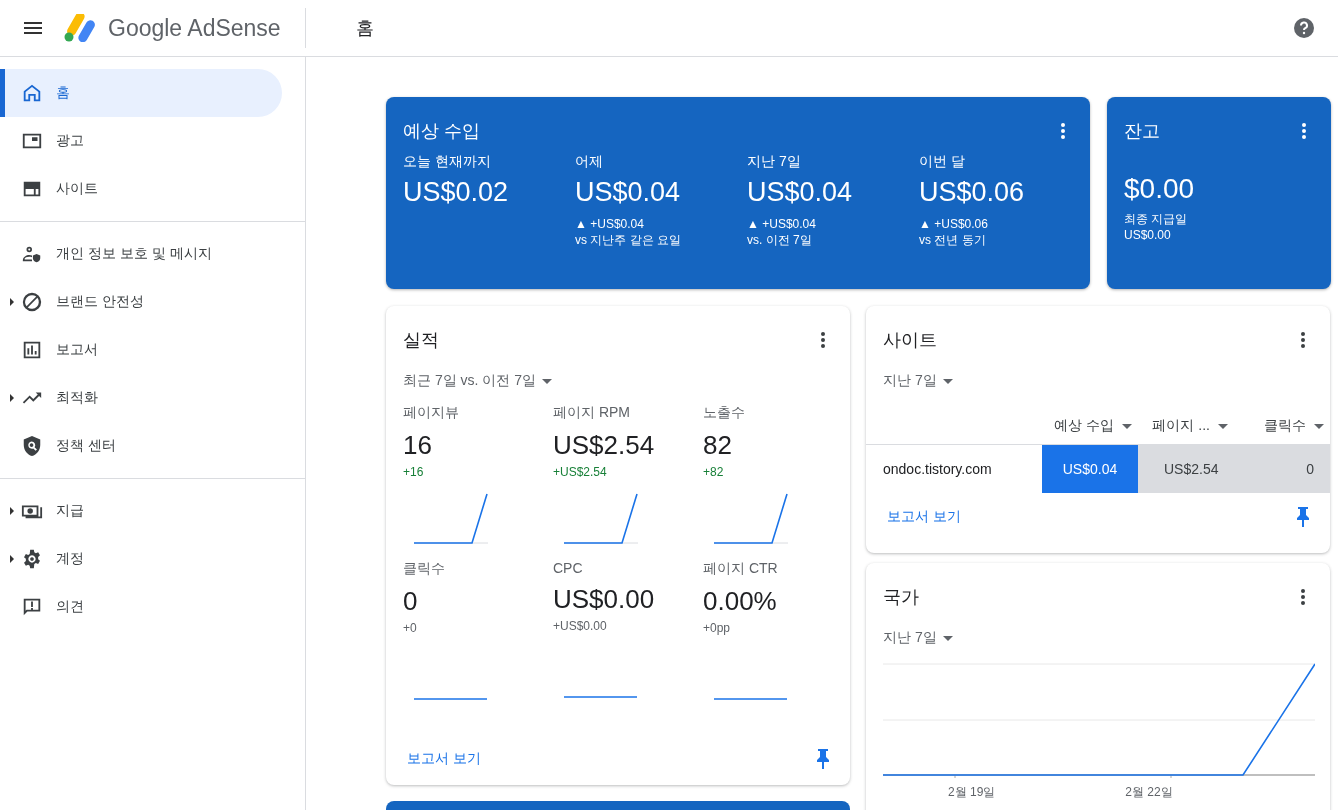 This screenshot has width=1338, height=810. Describe the element at coordinates (32, 559) in the screenshot. I see `gear-icon` at that location.